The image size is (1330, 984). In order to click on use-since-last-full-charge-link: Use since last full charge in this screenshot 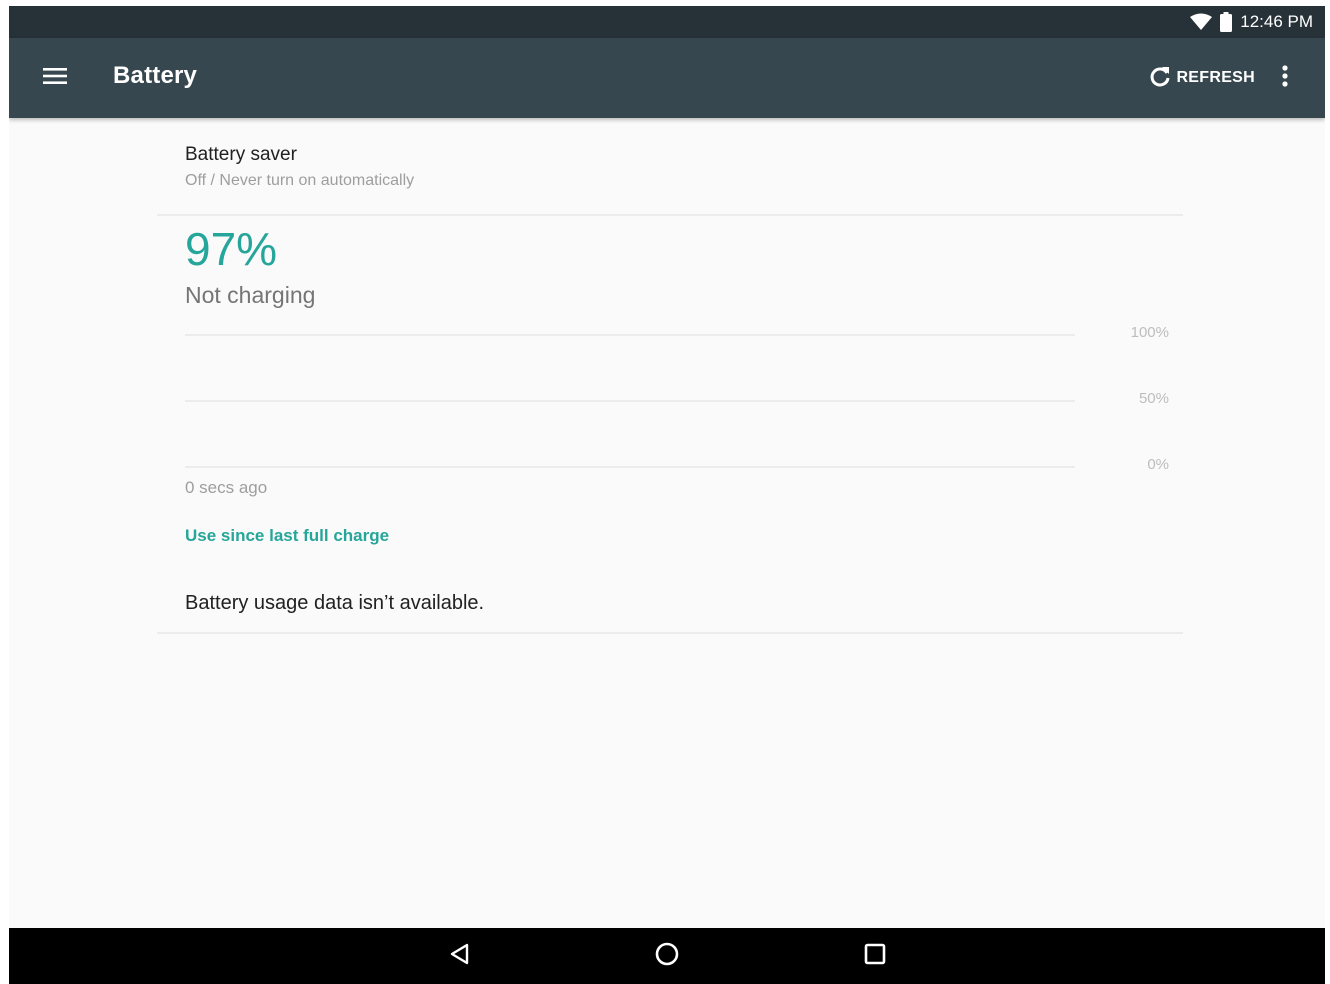, I will do `click(287, 536)`.